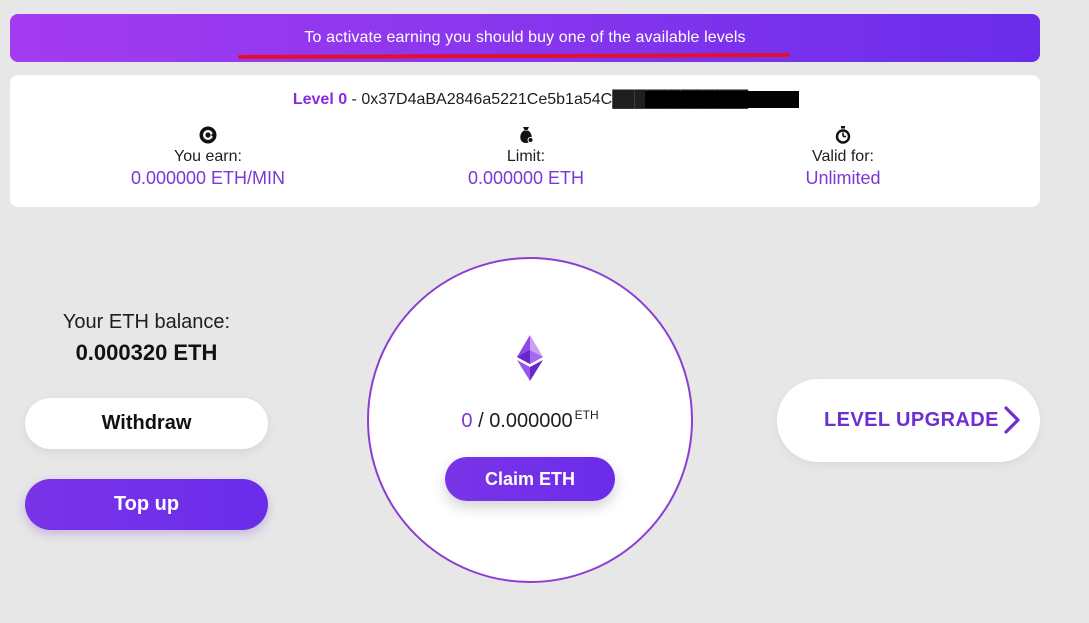 The image size is (1089, 623). What do you see at coordinates (530, 479) in the screenshot?
I see `claim-eth-button: Claim ETH` at bounding box center [530, 479].